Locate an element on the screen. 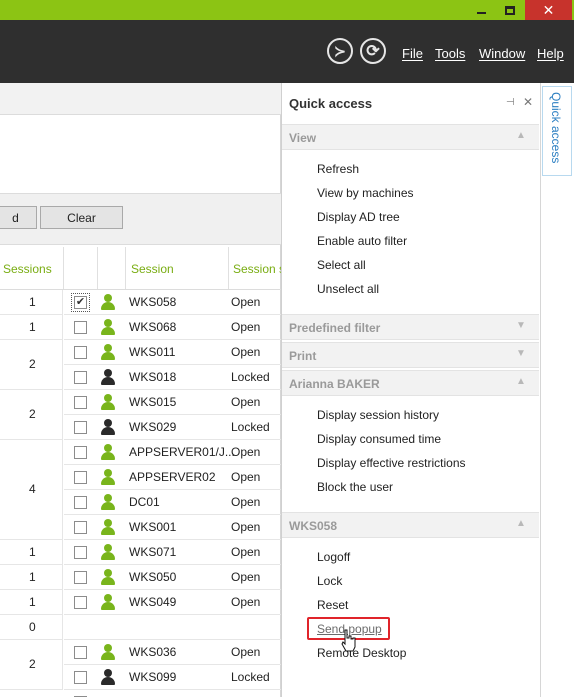 The height and width of the screenshot is (697, 574). table-row: WKS071 Open is located at coordinates (172, 552).